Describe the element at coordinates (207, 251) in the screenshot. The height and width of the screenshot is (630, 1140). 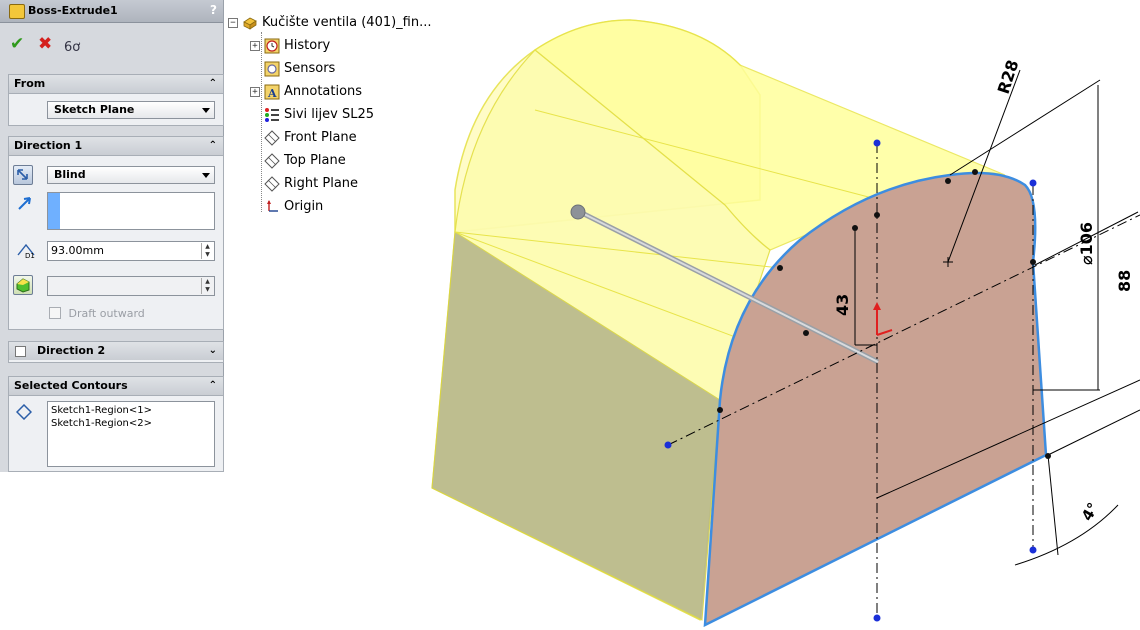
I see `depth-spinner: ▲ ▼` at that location.